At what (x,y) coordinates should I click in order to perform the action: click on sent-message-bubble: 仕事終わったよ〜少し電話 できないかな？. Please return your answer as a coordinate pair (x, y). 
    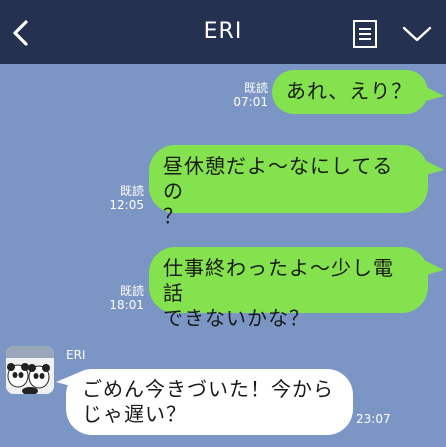
    Looking at the image, I should click on (288, 288).